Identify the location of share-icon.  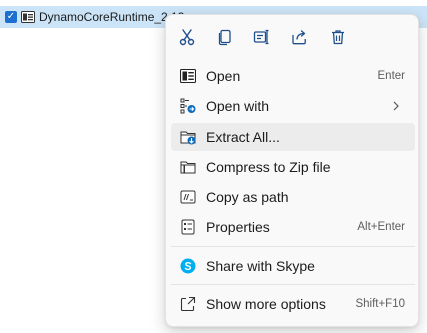
(299, 37).